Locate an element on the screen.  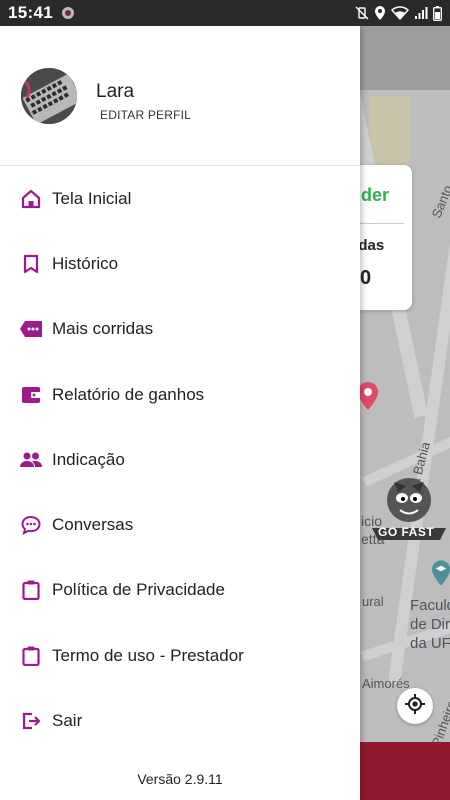
street-label: ural is located at coordinates (373, 601).